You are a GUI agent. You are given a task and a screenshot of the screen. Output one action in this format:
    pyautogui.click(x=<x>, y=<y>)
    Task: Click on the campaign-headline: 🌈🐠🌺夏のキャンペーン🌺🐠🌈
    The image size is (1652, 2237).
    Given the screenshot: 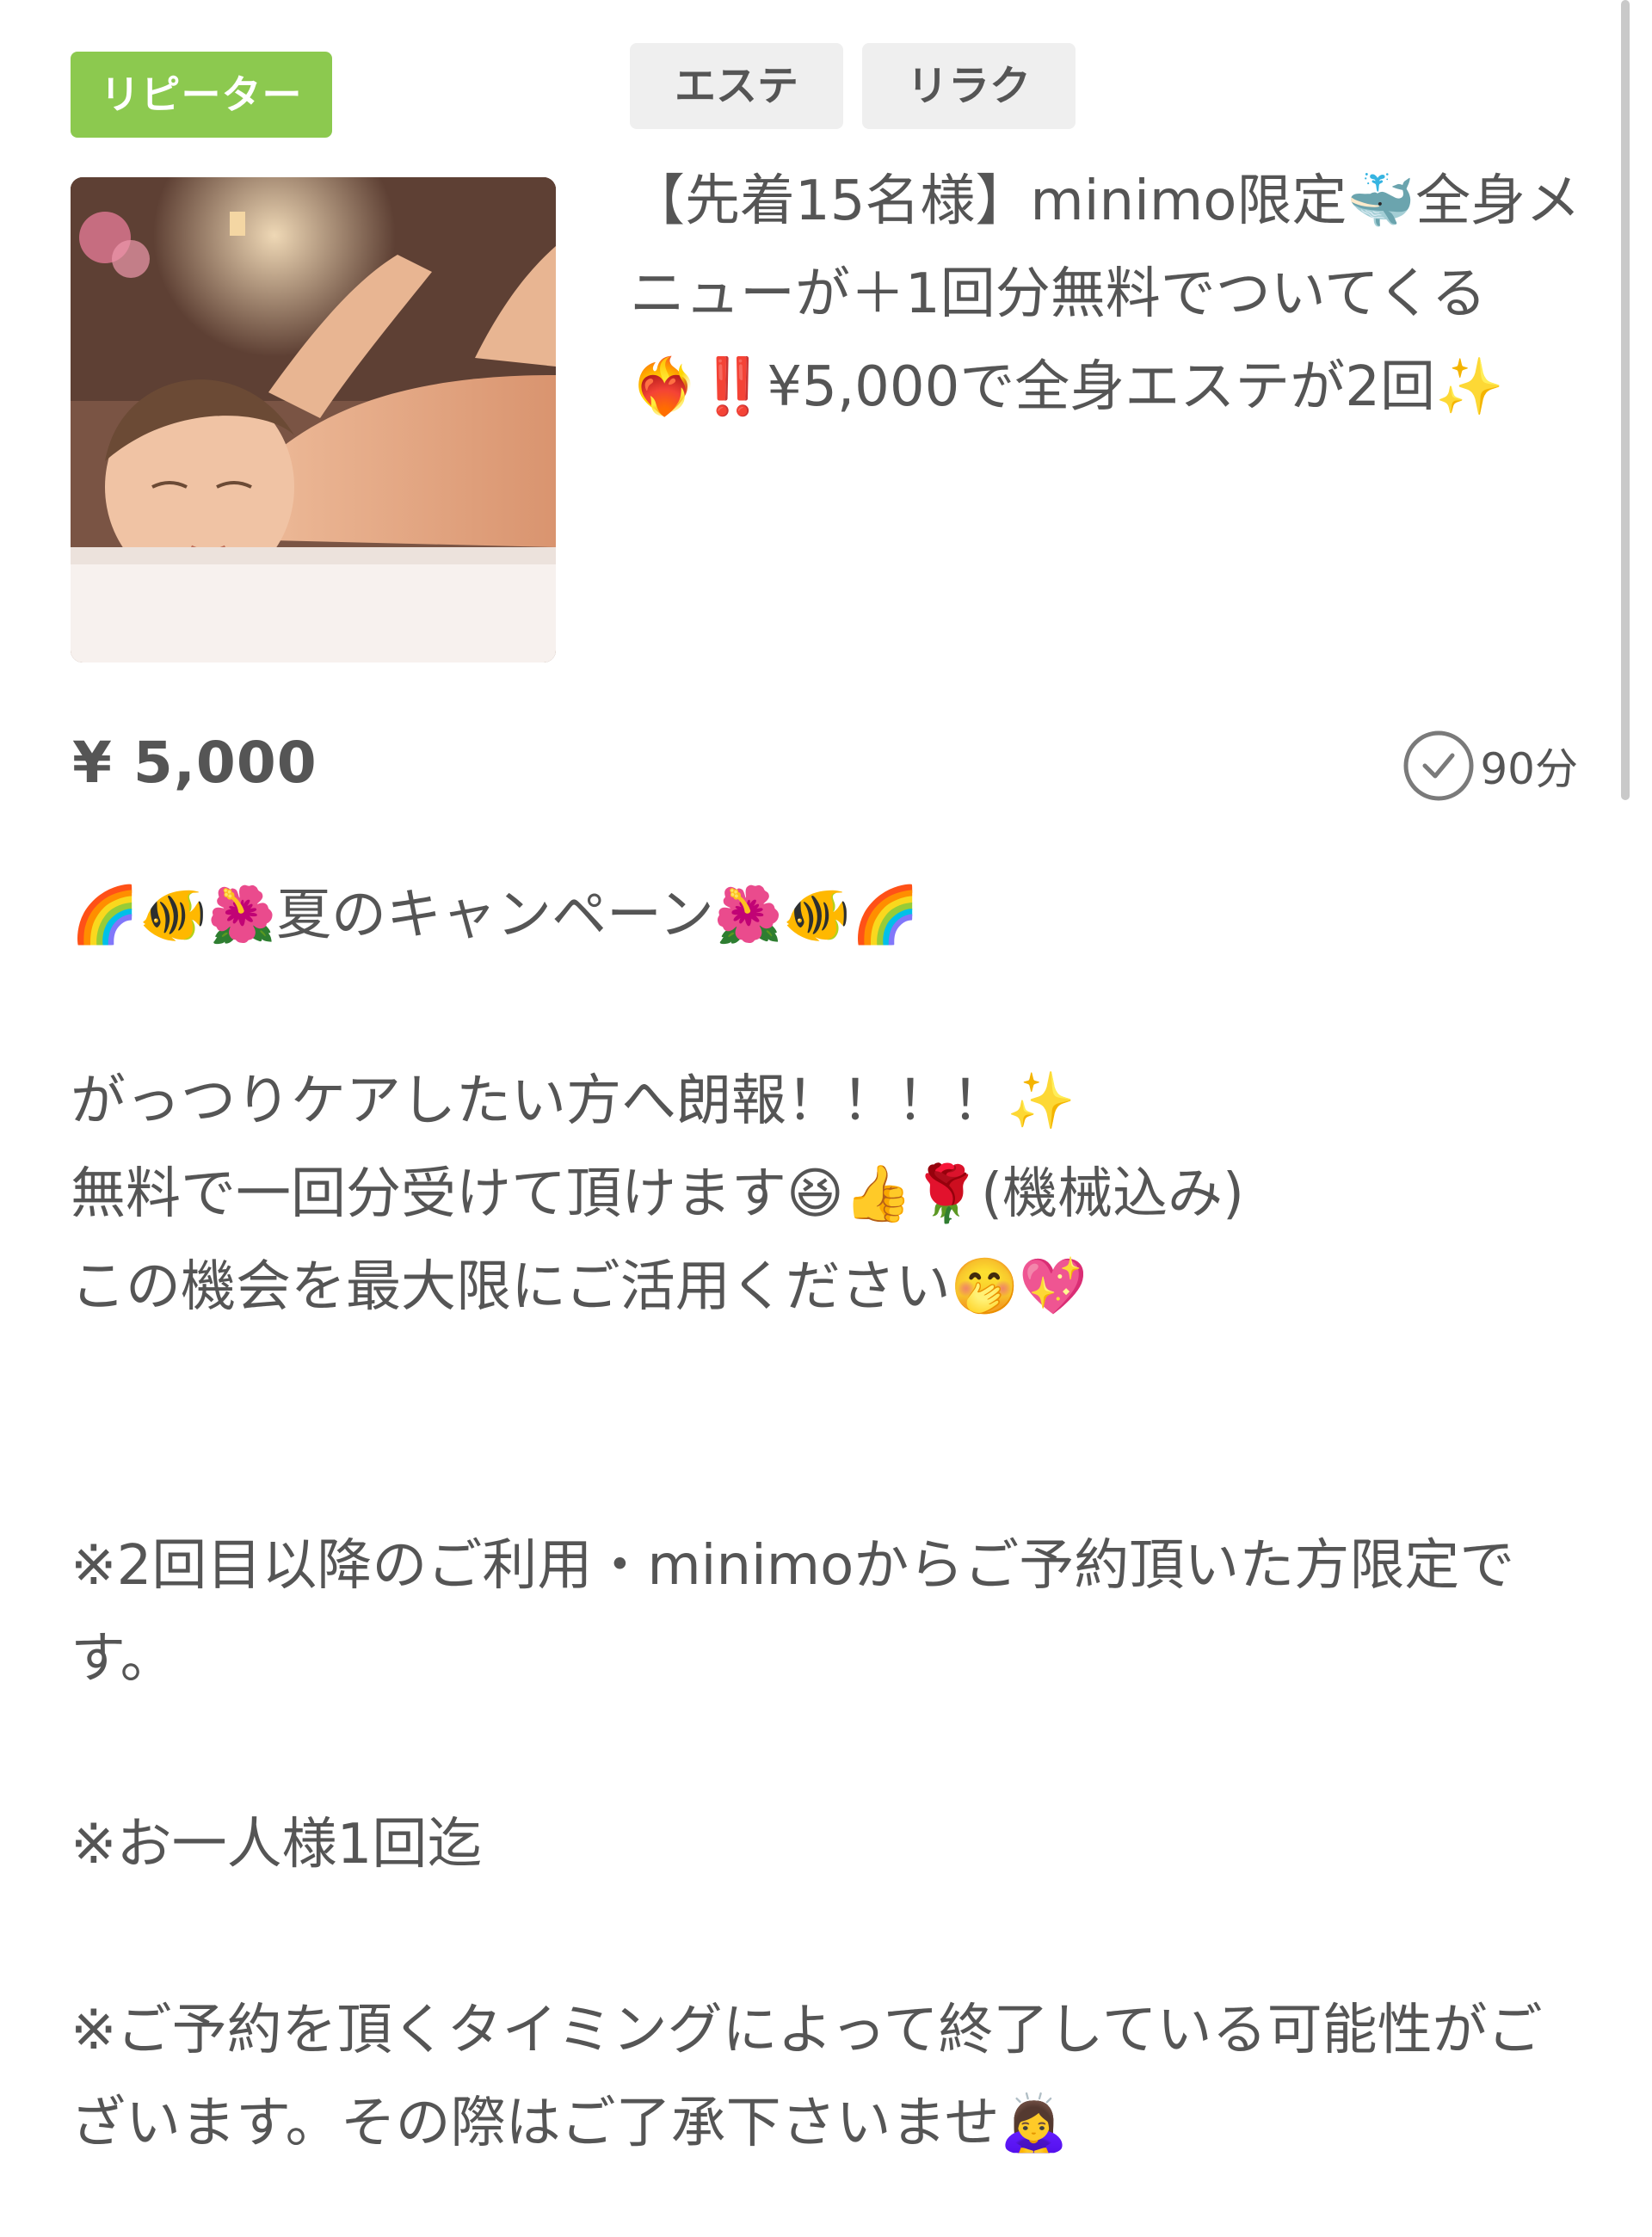 What is the action you would take?
    pyautogui.click(x=495, y=915)
    